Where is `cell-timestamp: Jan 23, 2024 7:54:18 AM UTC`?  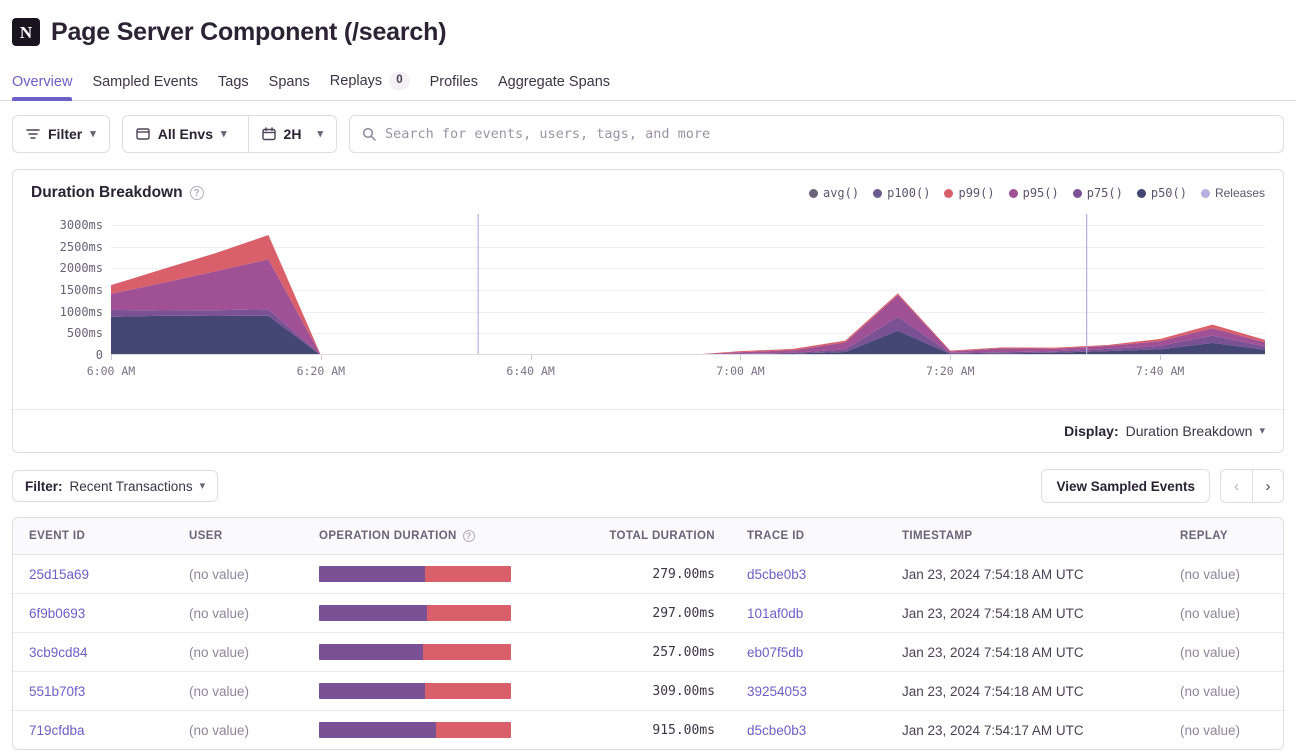
cell-timestamp: Jan 23, 2024 7:54:18 AM UTC is located at coordinates (1025, 574).